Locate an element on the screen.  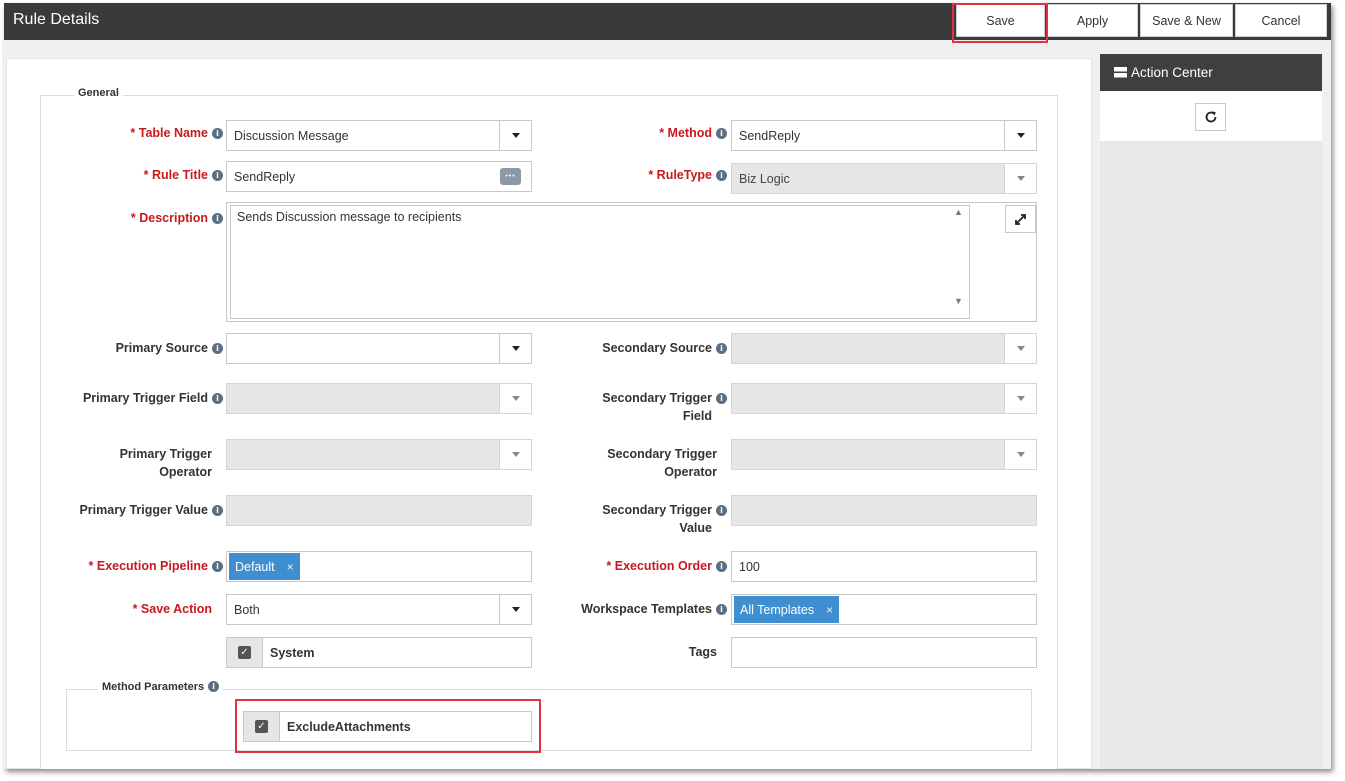
primary-trigger-field-label: Primary Trigger Field i is located at coordinates (135, 398).